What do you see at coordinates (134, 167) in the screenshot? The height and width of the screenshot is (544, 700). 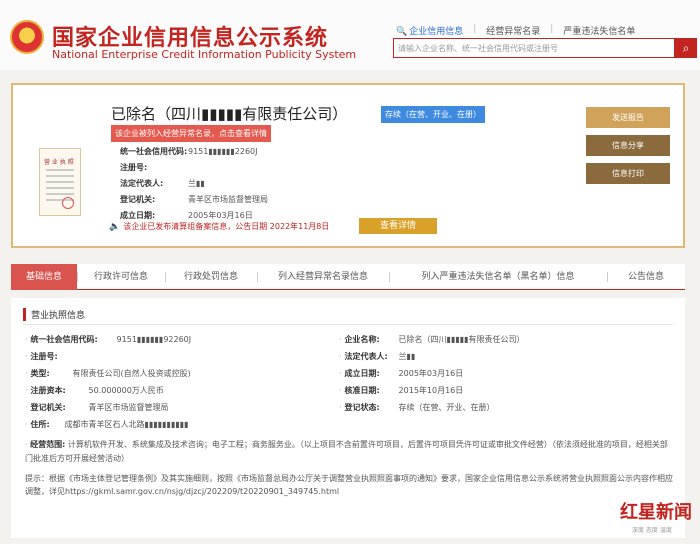 I see `reg-no-label: 注册号:` at bounding box center [134, 167].